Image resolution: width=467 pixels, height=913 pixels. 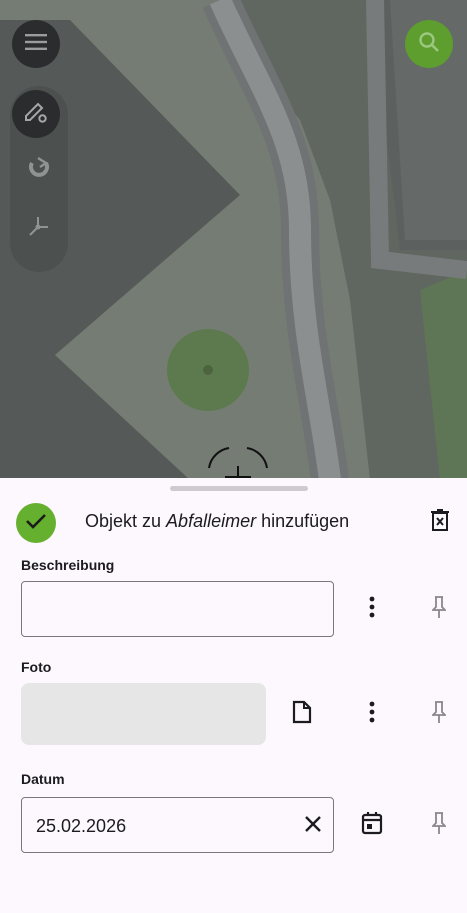 I want to click on description-pin-button, so click(x=439, y=609).